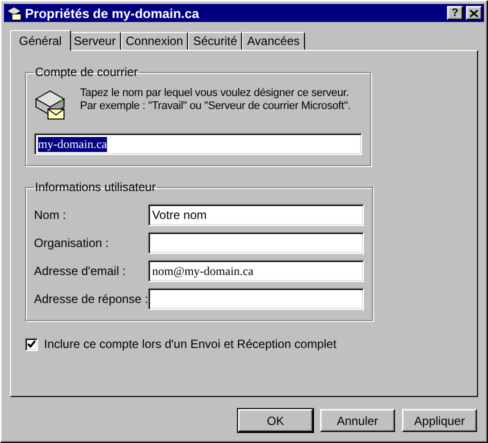 This screenshot has height=443, width=488. Describe the element at coordinates (256, 271) in the screenshot. I see `input-field: nom@my-domain.ca` at that location.